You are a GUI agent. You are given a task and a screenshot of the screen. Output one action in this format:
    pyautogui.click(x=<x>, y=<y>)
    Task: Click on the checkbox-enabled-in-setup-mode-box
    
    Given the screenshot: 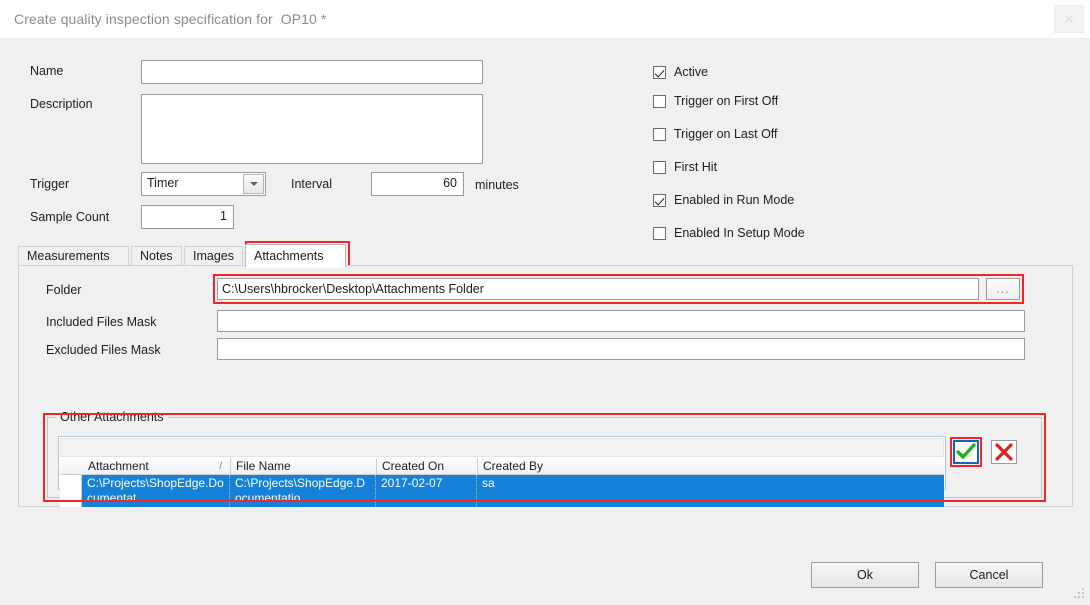 What is the action you would take?
    pyautogui.click(x=659, y=233)
    